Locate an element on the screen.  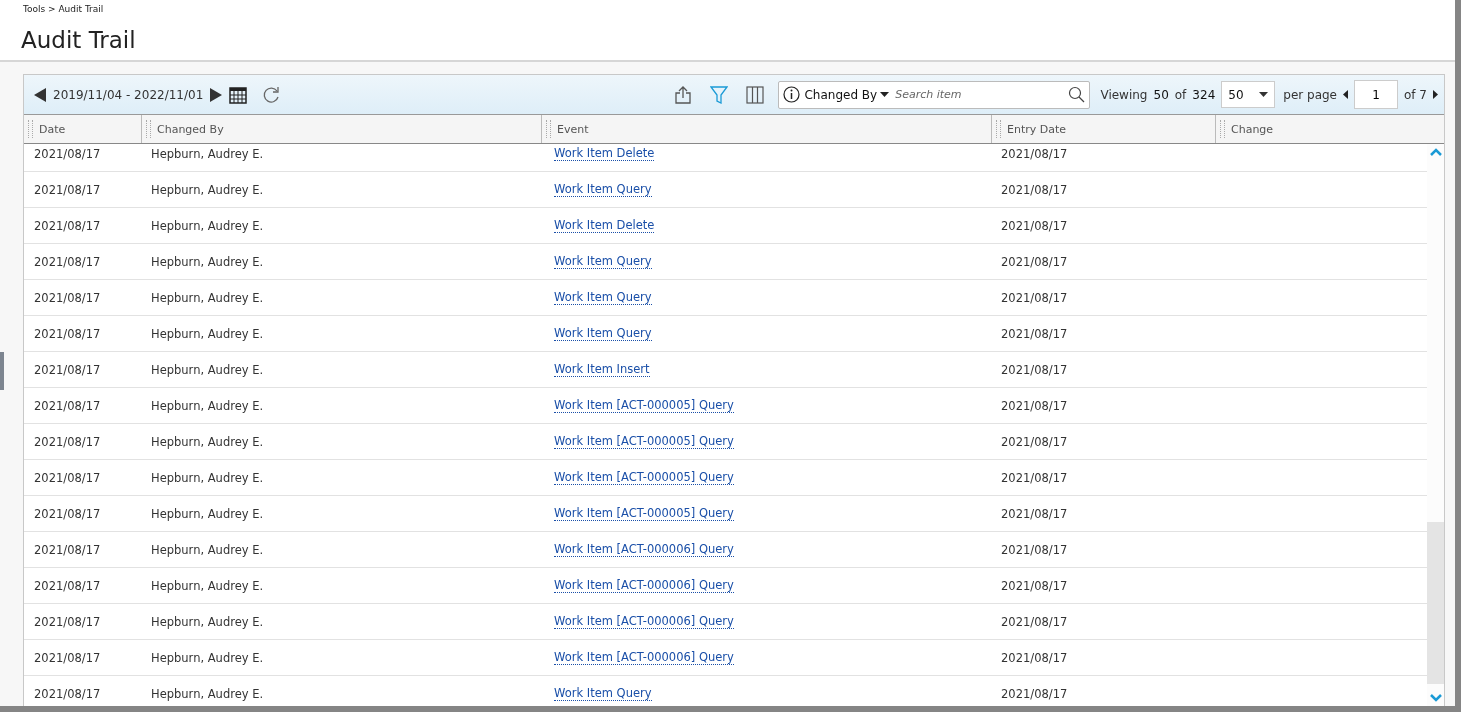
date-range: 2019/11/04 - 2022/11/01 is located at coordinates (128, 94).